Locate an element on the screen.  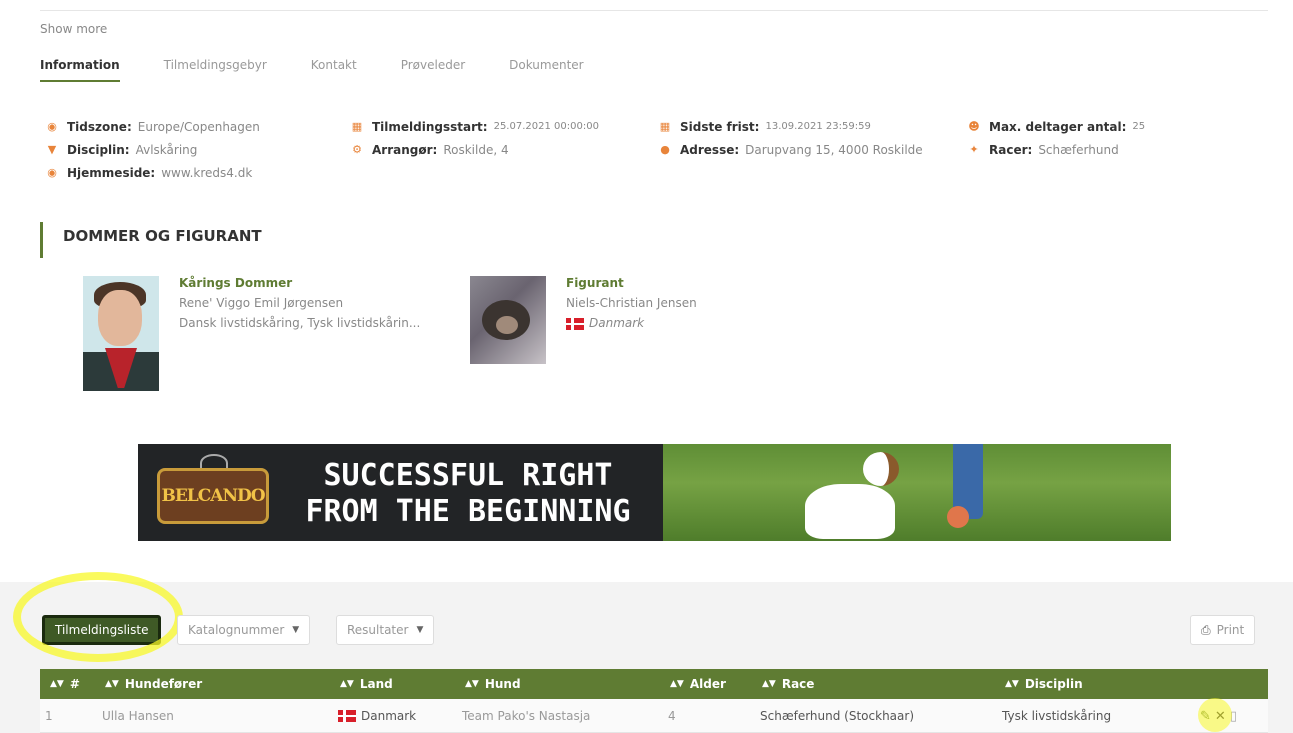
edit-icon: ✎ is located at coordinates (1205, 716).